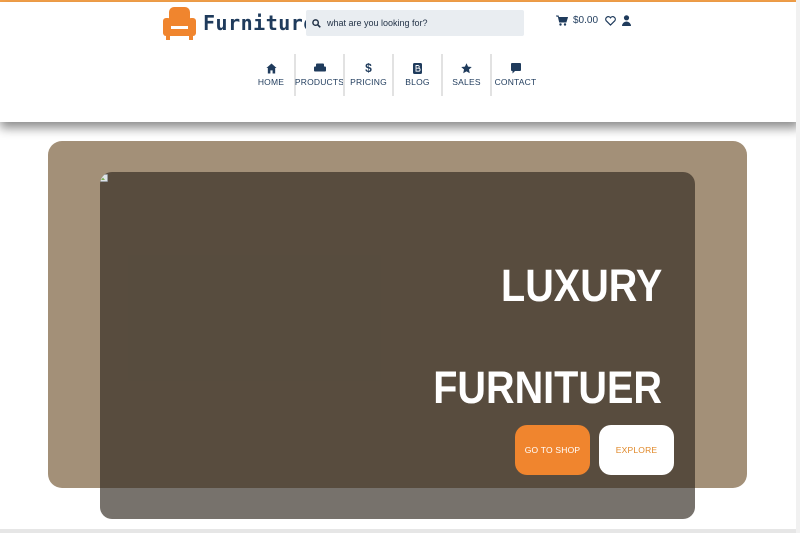  I want to click on nav-item-pricing: $ PRICING, so click(367, 75).